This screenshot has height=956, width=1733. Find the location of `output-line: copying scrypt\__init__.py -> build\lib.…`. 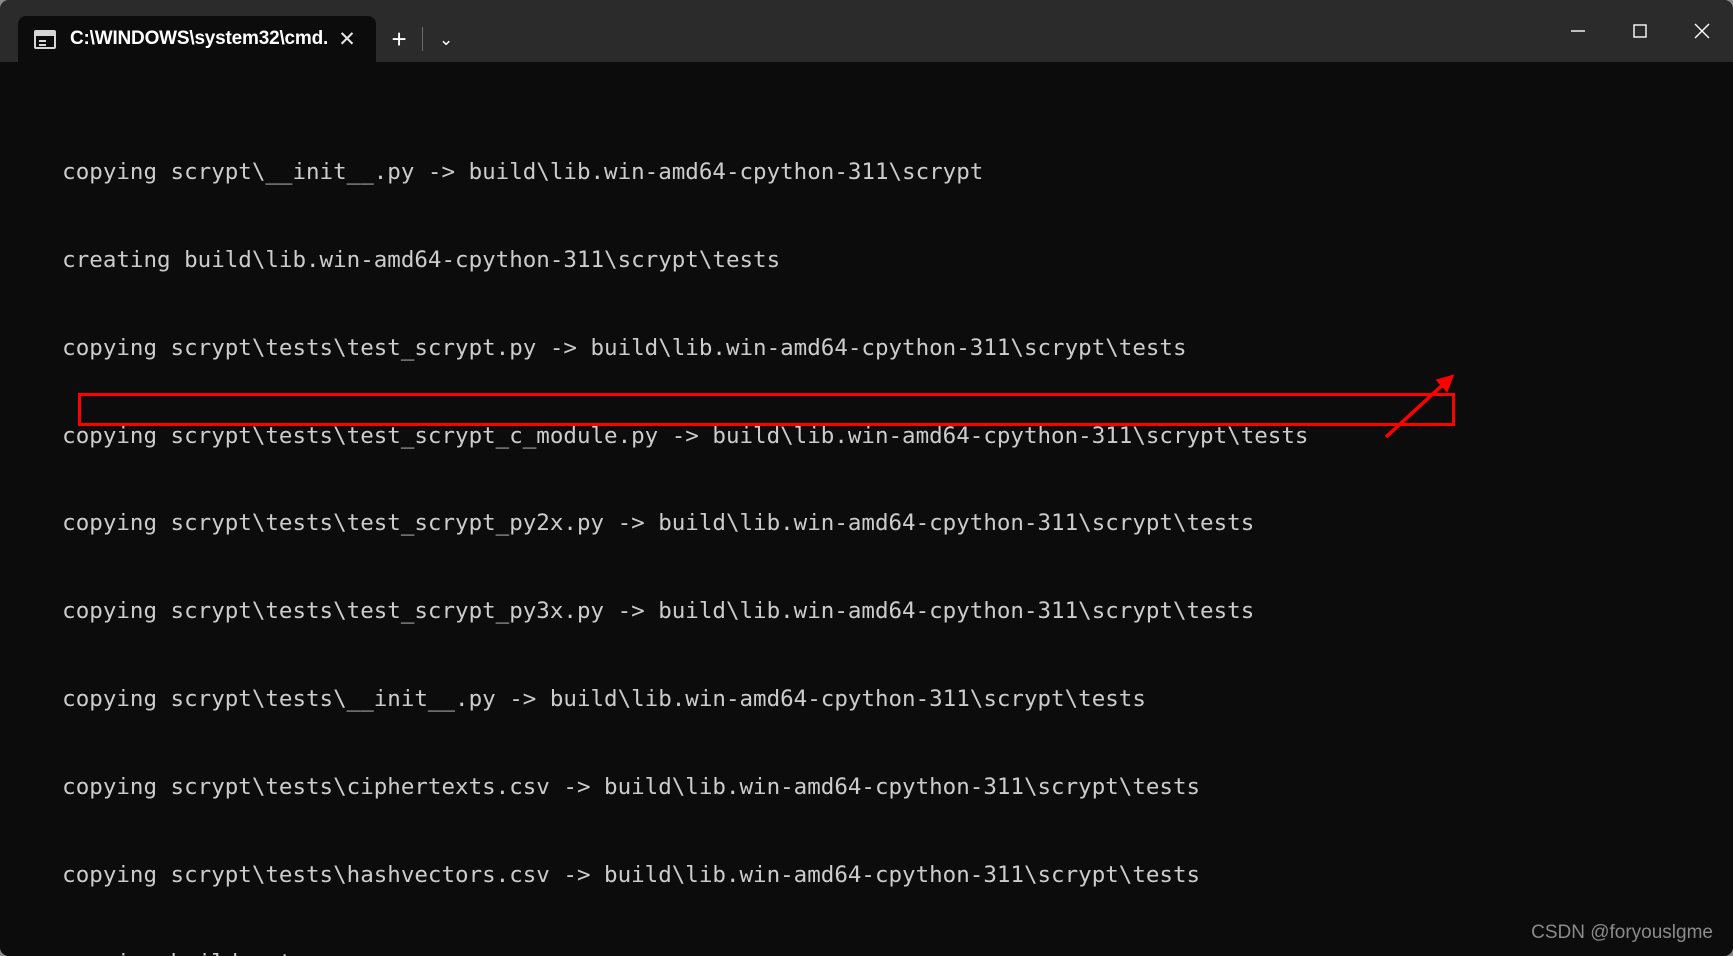

output-line: copying scrypt\__init__.py -> build\lib.… is located at coordinates (496, 171).